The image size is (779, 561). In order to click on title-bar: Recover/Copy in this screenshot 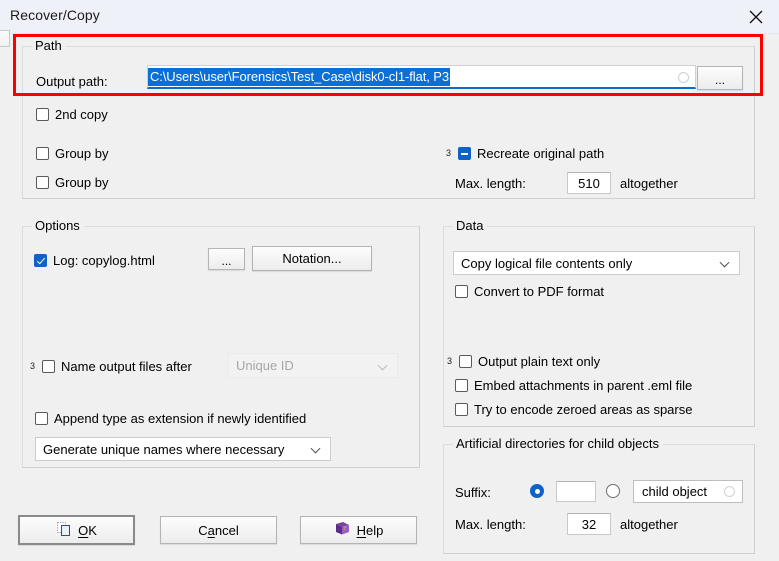, I will do `click(389, 17)`.